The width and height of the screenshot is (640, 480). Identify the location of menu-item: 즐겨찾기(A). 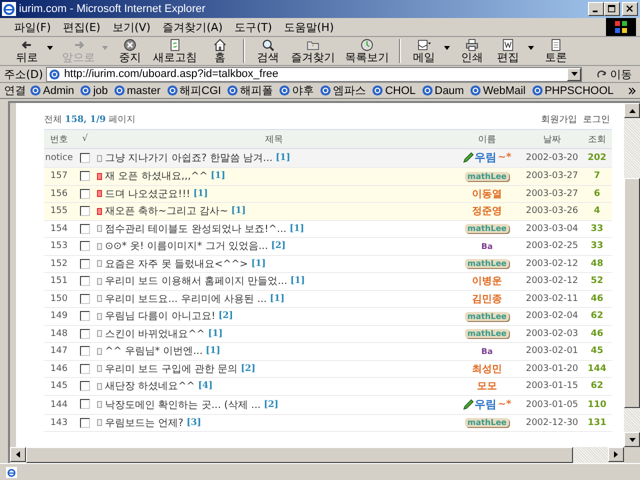
(192, 27).